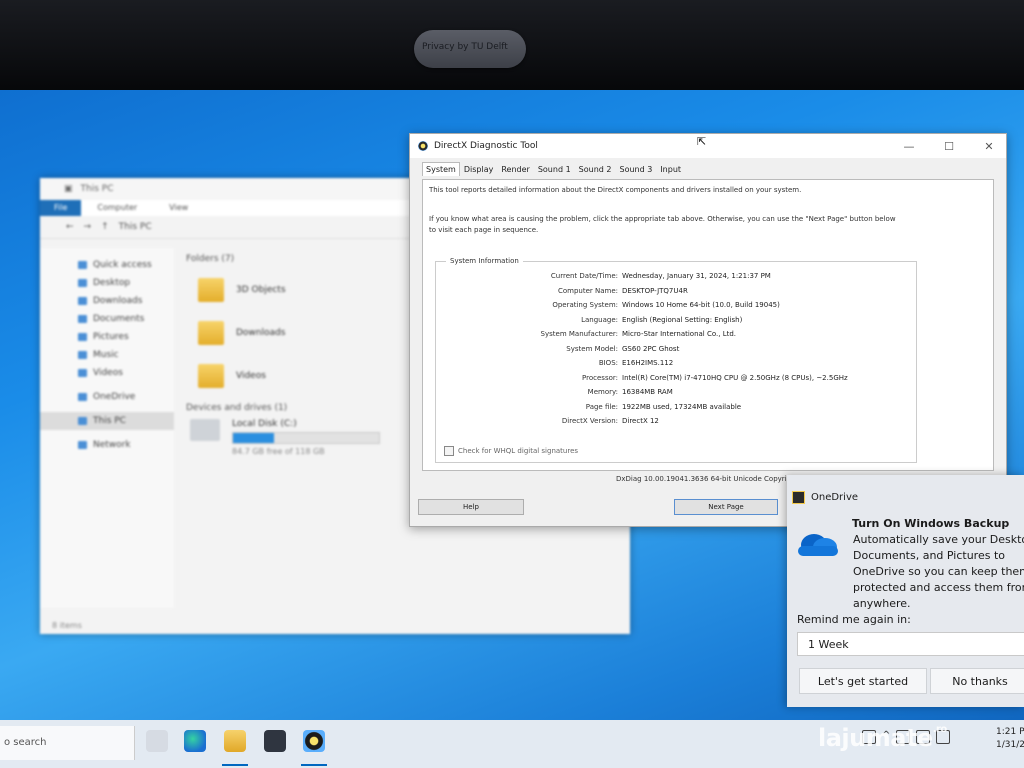  What do you see at coordinates (314, 741) in the screenshot?
I see `directx-taskbar-icon` at bounding box center [314, 741].